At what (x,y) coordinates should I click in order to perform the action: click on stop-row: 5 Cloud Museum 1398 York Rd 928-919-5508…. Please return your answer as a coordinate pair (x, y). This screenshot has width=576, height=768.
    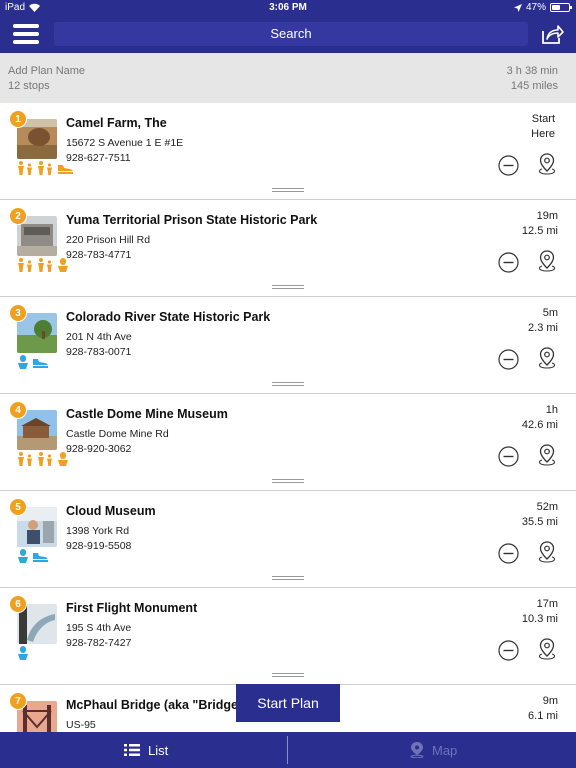
    Looking at the image, I should click on (288, 539).